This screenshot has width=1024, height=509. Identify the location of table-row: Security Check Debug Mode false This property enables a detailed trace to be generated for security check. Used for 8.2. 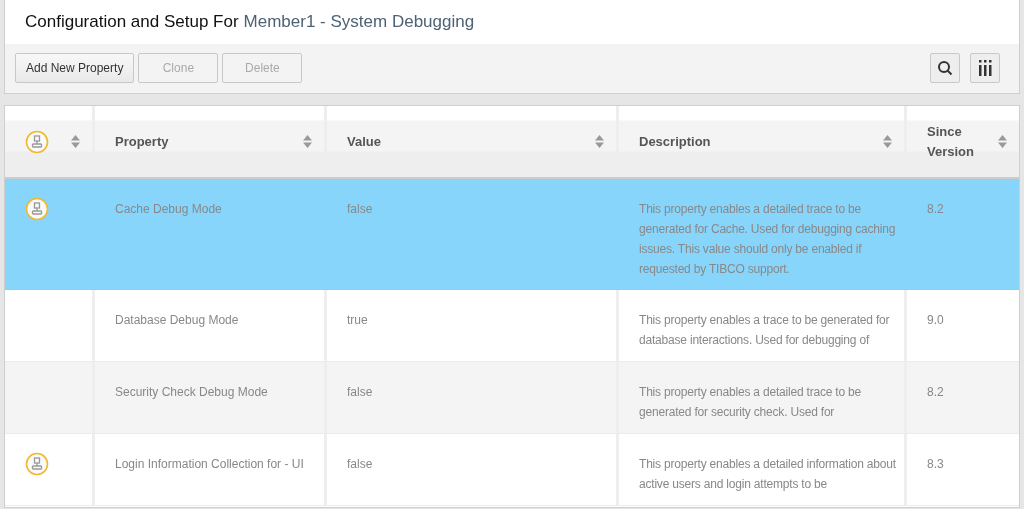
(512, 398).